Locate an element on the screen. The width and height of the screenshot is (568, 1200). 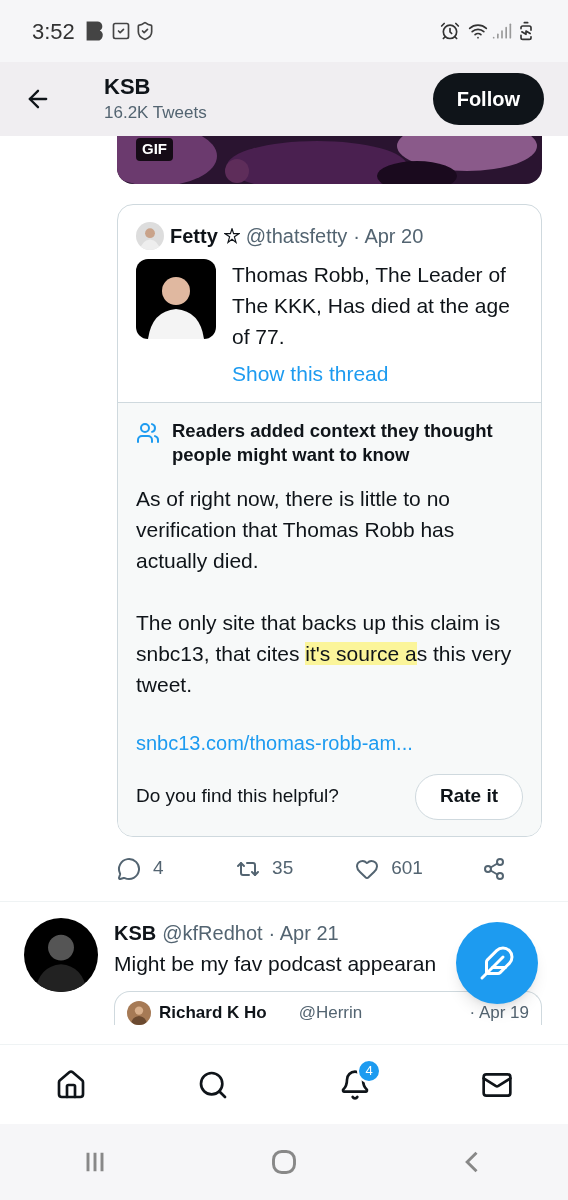
author-handle: @Herrin is located at coordinates (330, 1012).